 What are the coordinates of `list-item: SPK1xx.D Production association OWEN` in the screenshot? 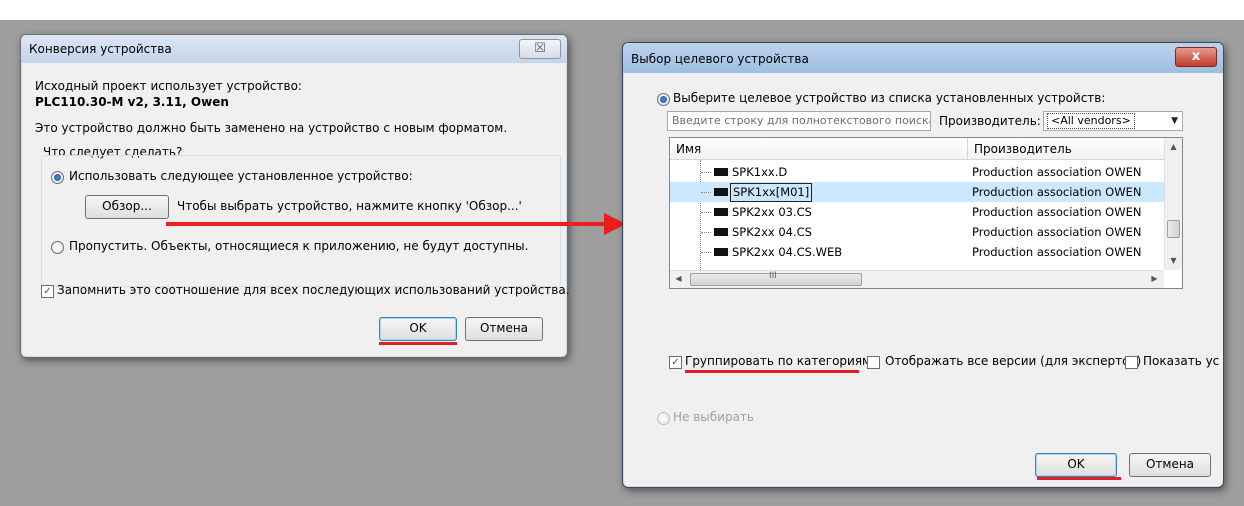 It's located at (920, 172).